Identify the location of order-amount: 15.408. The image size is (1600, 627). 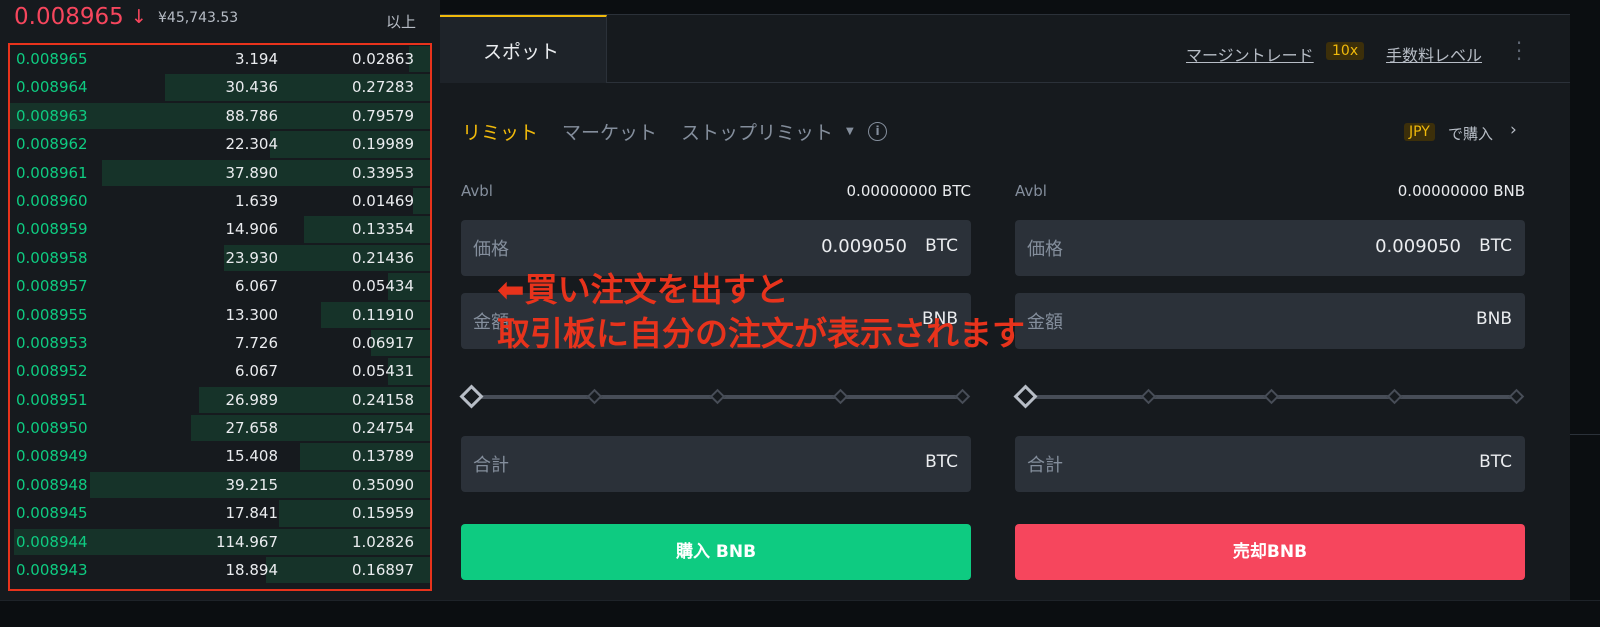
(252, 456).